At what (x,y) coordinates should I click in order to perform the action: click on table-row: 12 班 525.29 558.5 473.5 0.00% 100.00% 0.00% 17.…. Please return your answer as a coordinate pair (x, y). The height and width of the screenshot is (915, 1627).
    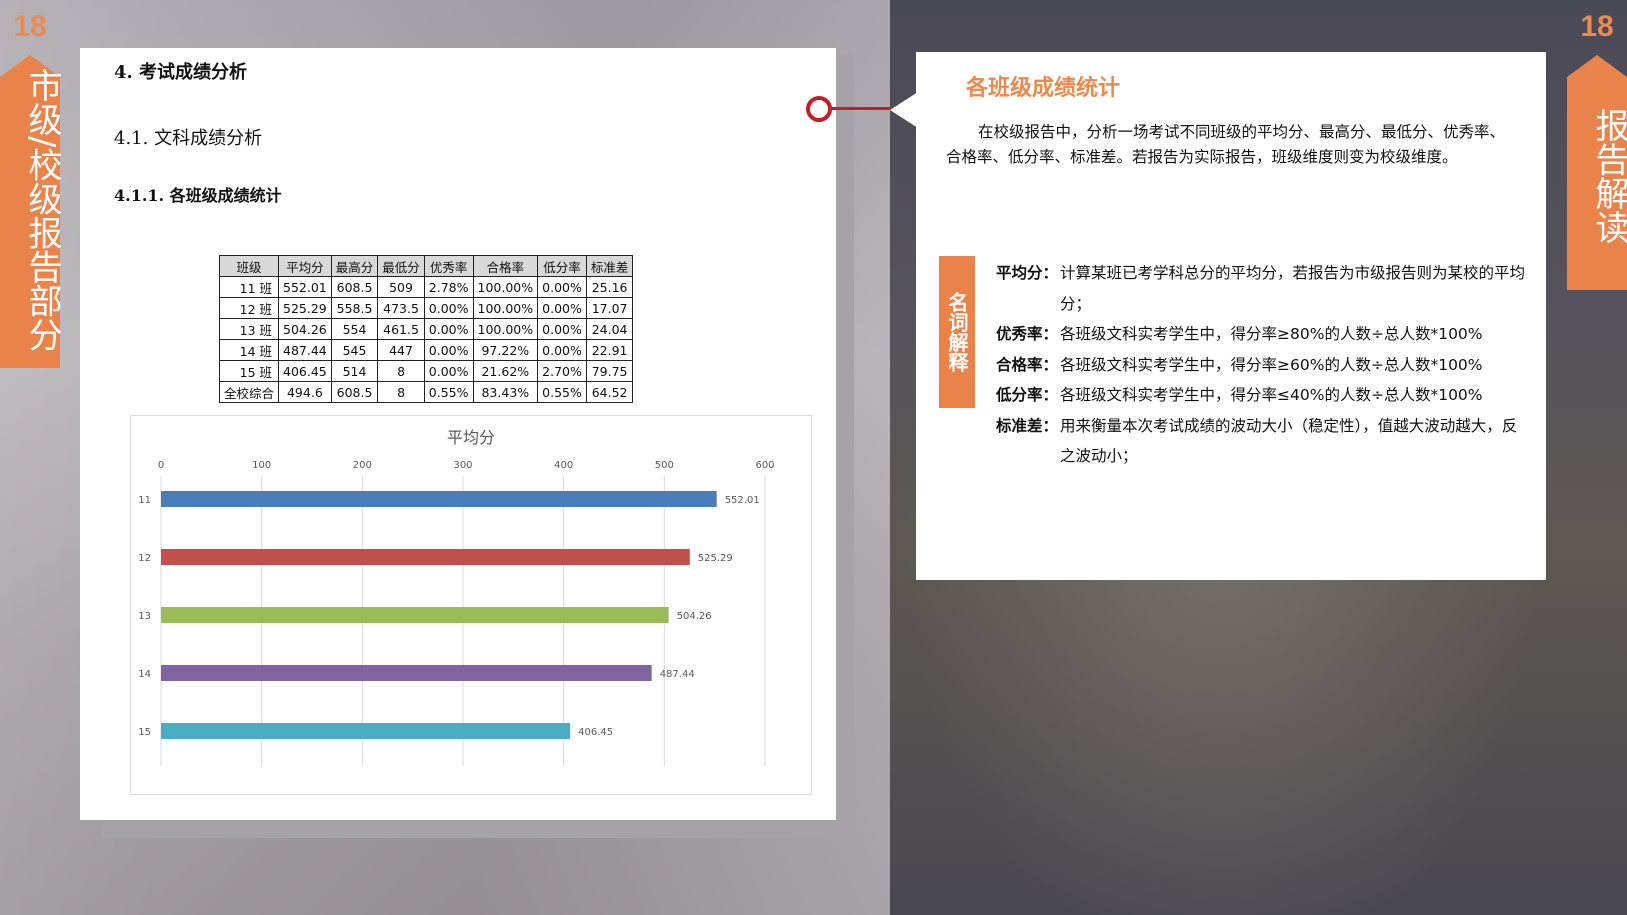
    Looking at the image, I should click on (426, 308).